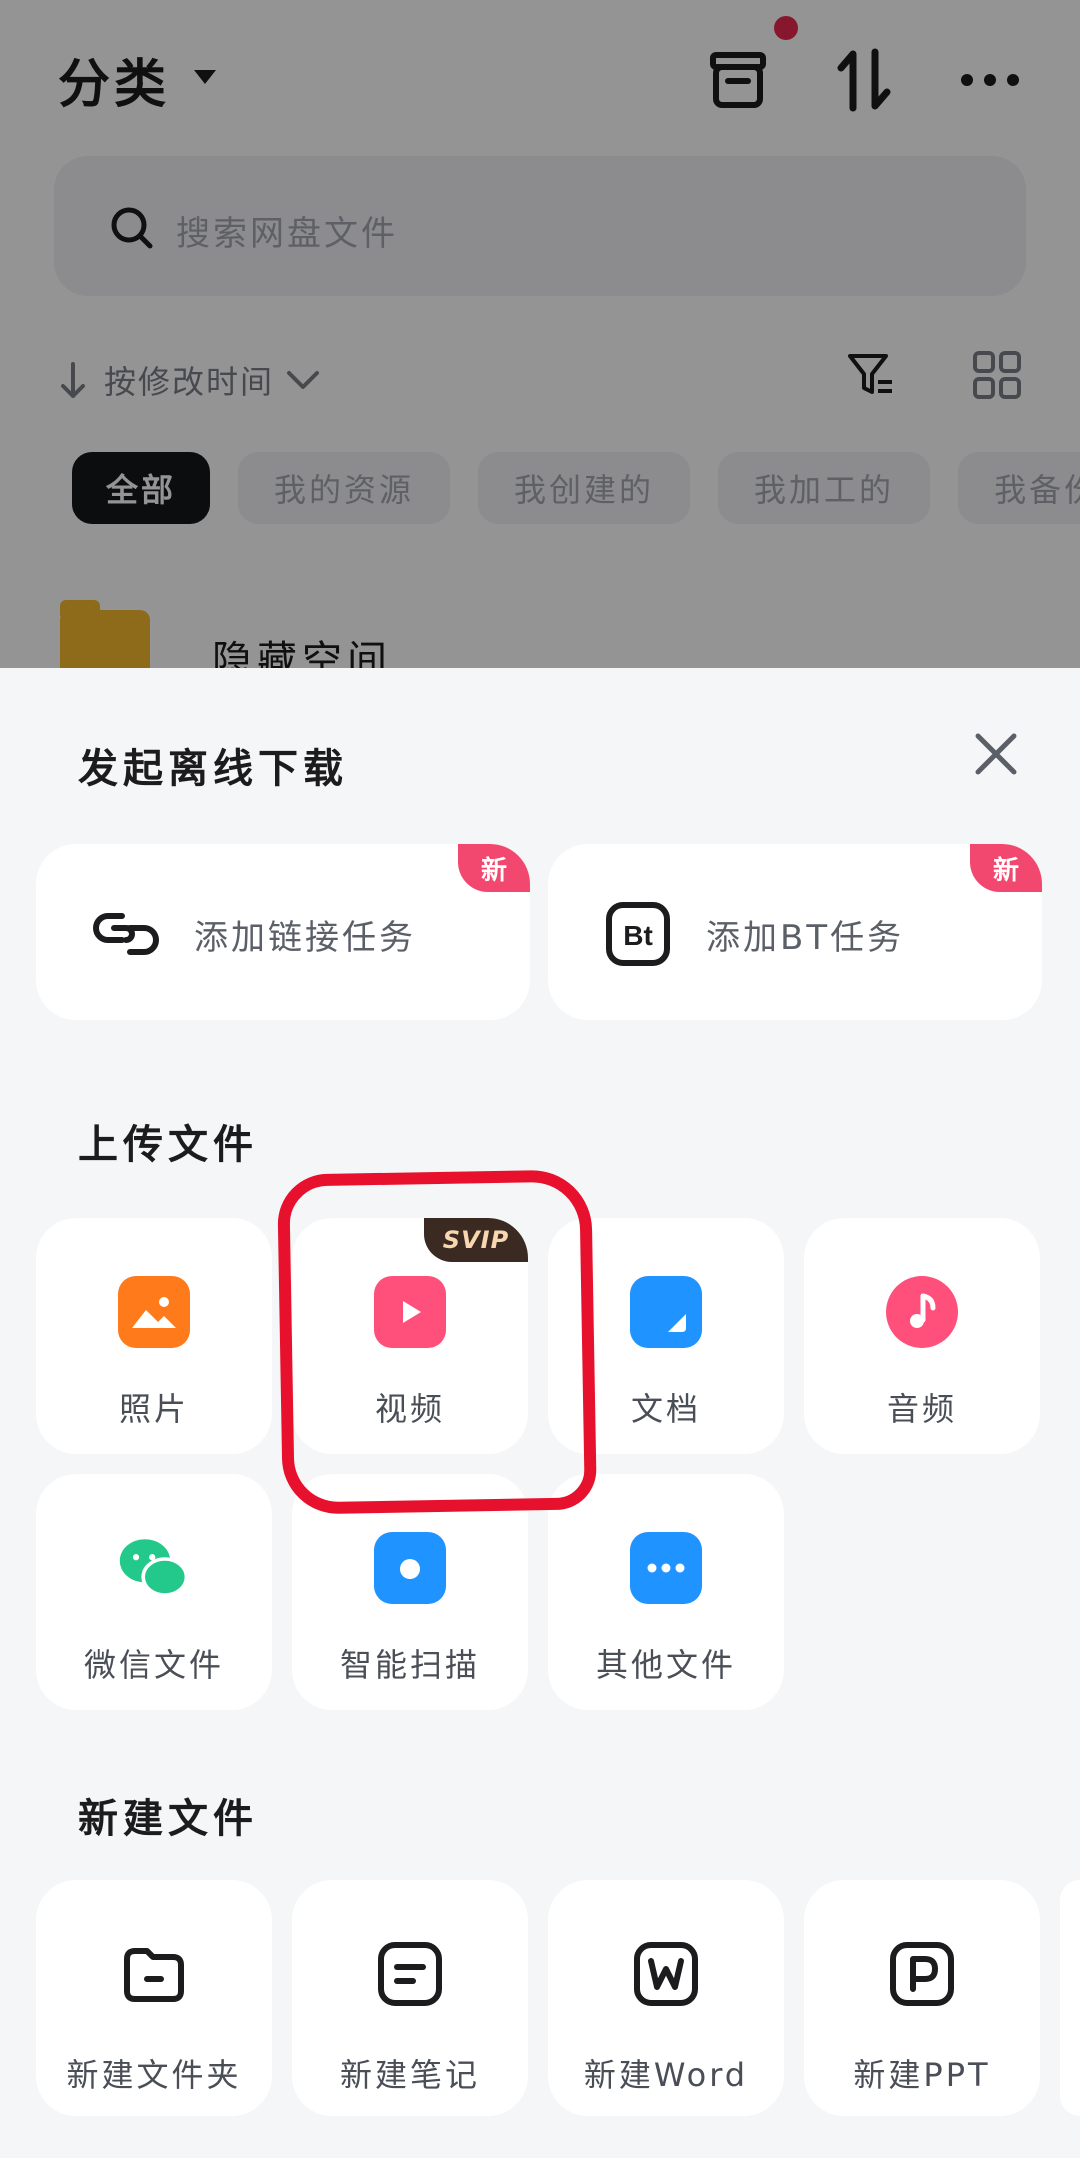 The height and width of the screenshot is (2158, 1080). I want to click on ppt-icon, so click(922, 1974).